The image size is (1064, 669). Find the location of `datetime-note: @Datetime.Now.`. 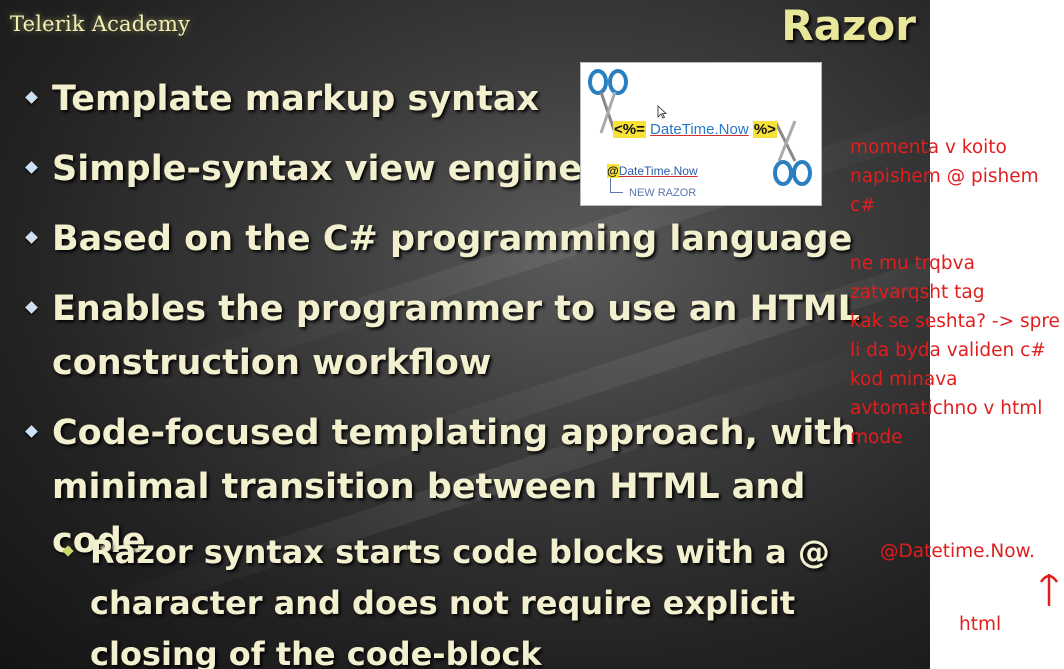

datetime-note: @Datetime.Now. is located at coordinates (957, 551).